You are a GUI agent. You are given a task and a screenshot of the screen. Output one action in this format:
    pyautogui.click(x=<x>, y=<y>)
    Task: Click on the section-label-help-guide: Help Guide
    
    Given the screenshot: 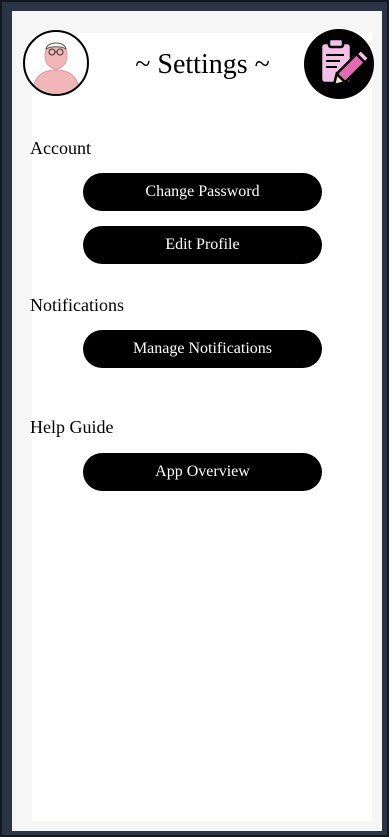 What is the action you would take?
    pyautogui.click(x=72, y=427)
    